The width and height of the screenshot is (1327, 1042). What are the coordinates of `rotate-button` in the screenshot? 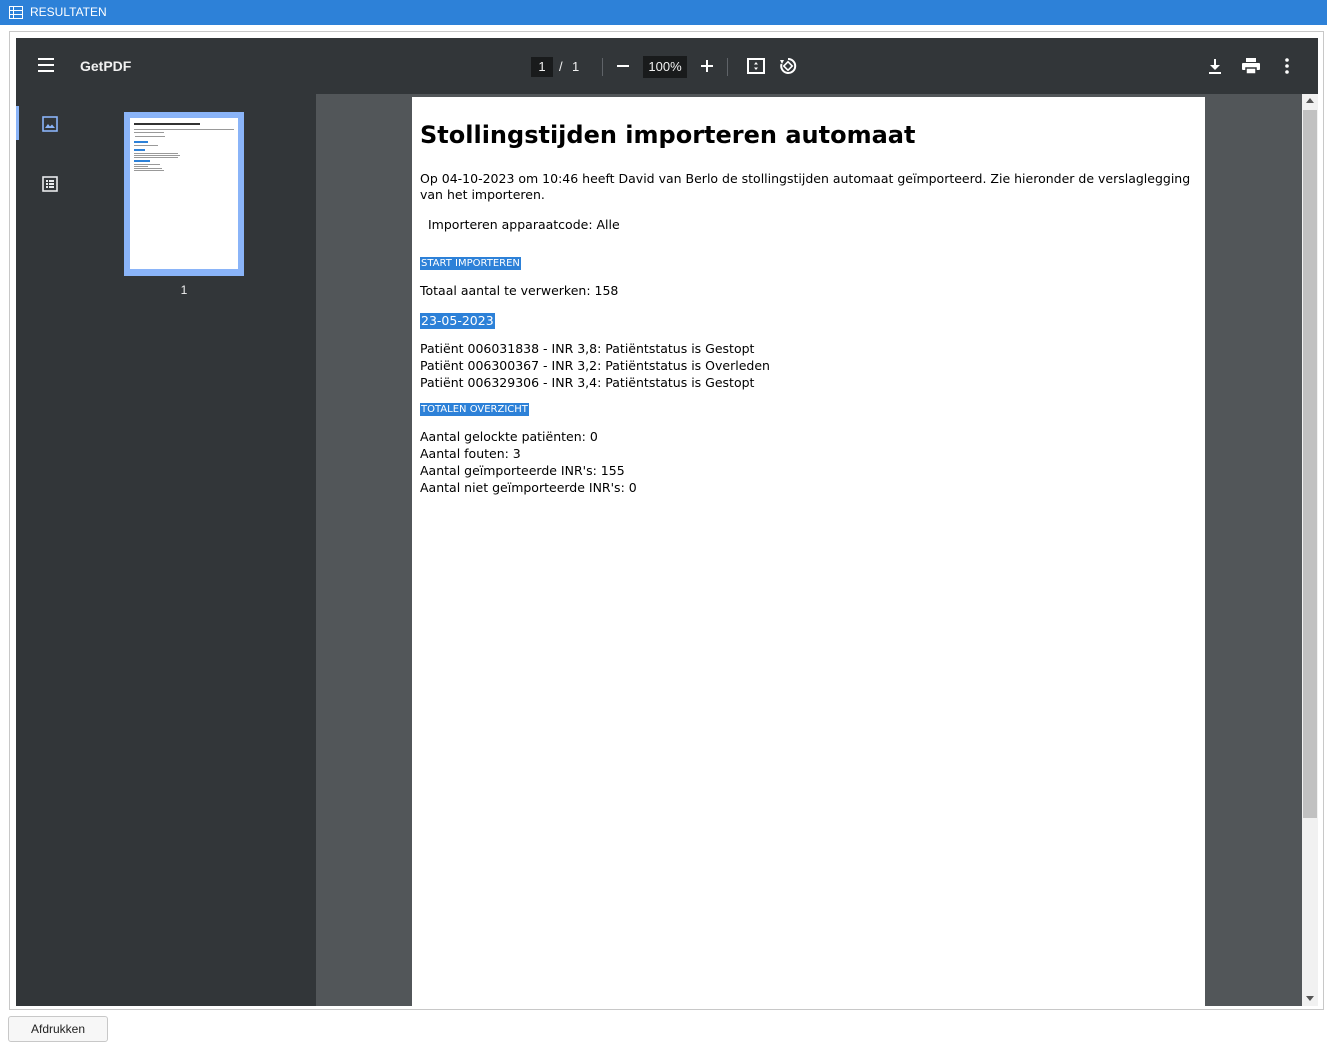 It's located at (788, 66).